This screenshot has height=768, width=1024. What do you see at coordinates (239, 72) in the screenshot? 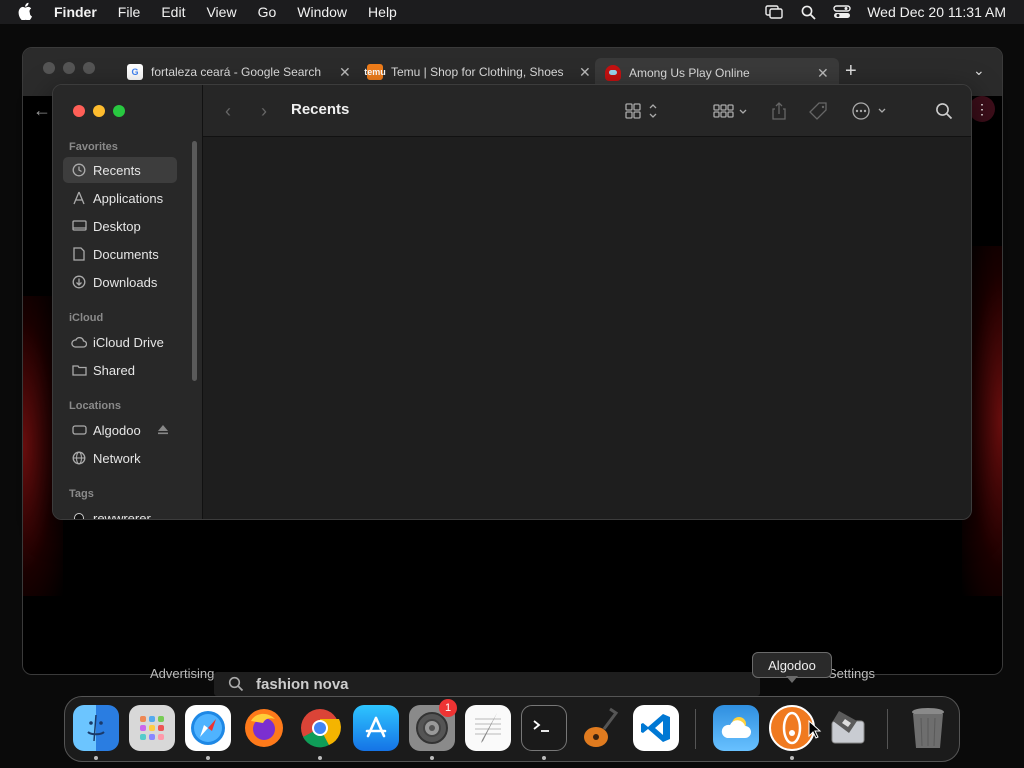
I see `tab-google-search: G fortaleza ceará - Google Search ✕` at bounding box center [239, 72].